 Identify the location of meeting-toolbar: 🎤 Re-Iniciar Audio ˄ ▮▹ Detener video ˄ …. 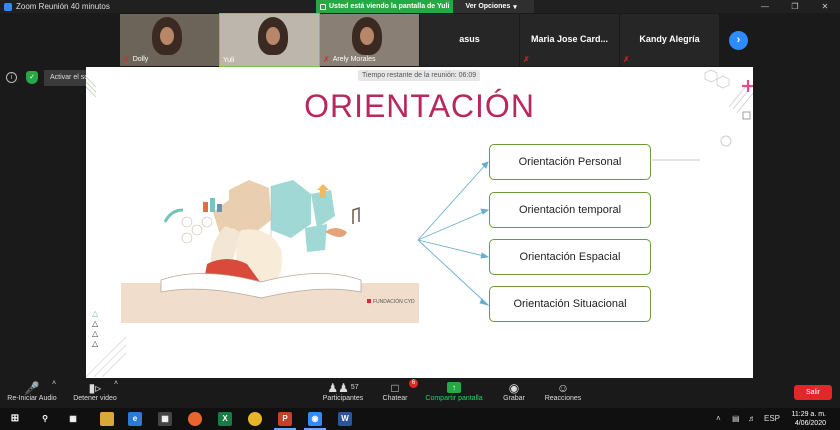
(420, 393).